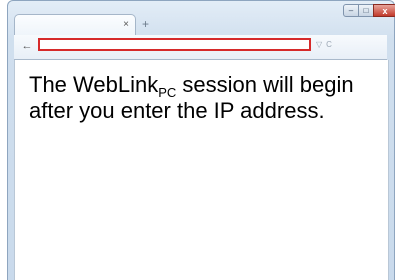 This screenshot has height=280, width=395. Describe the element at coordinates (145, 24) in the screenshot. I see `new-tab-button: +` at that location.